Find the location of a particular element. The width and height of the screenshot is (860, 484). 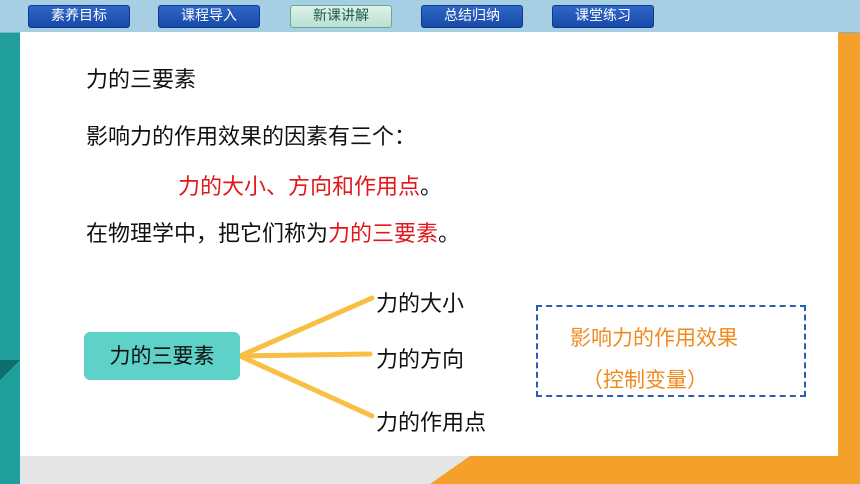

connector-point is located at coordinates (306, 386).